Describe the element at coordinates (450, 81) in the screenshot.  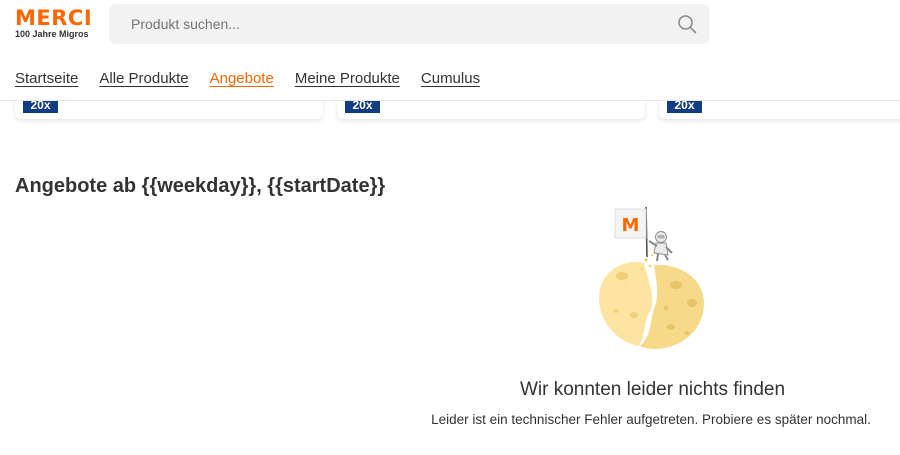
I see `nav-item-cumulus: Cumulus` at that location.